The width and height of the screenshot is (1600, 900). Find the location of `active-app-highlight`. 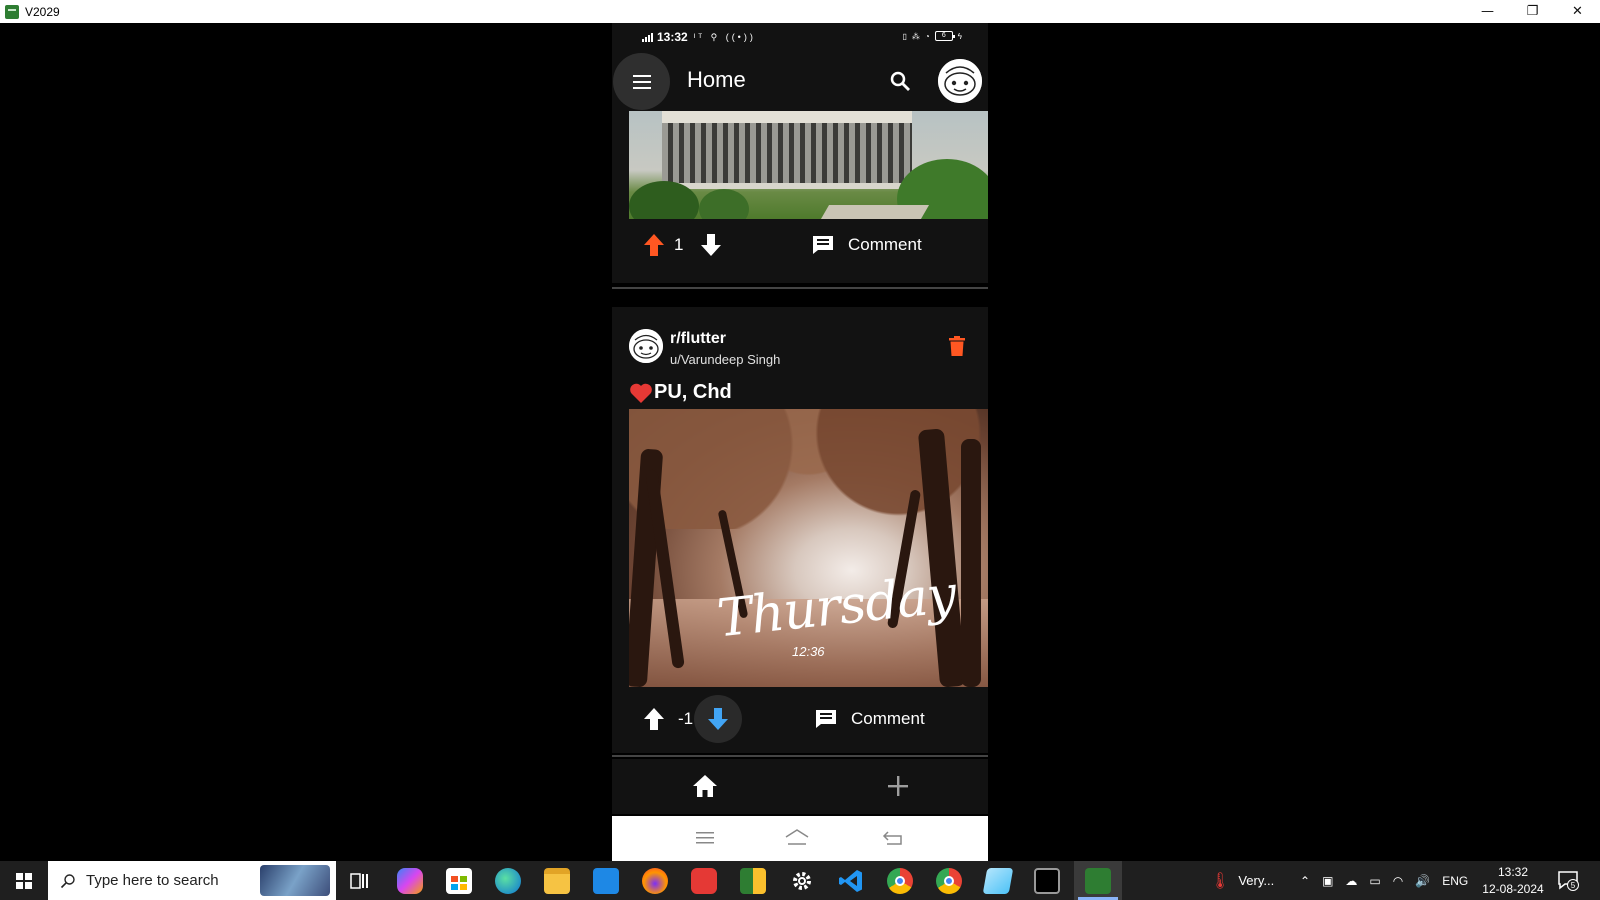

active-app-highlight is located at coordinates (1098, 880).